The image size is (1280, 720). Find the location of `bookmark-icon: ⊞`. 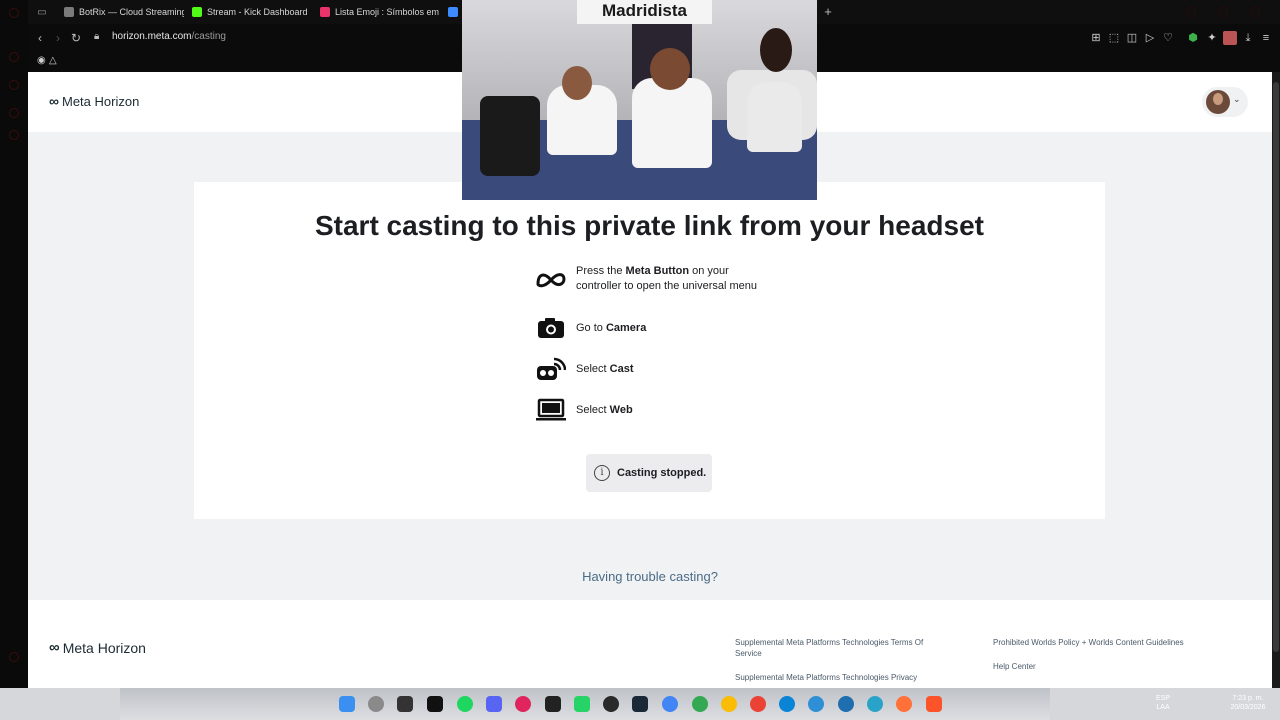

bookmark-icon: ⊞ is located at coordinates (1096, 38).